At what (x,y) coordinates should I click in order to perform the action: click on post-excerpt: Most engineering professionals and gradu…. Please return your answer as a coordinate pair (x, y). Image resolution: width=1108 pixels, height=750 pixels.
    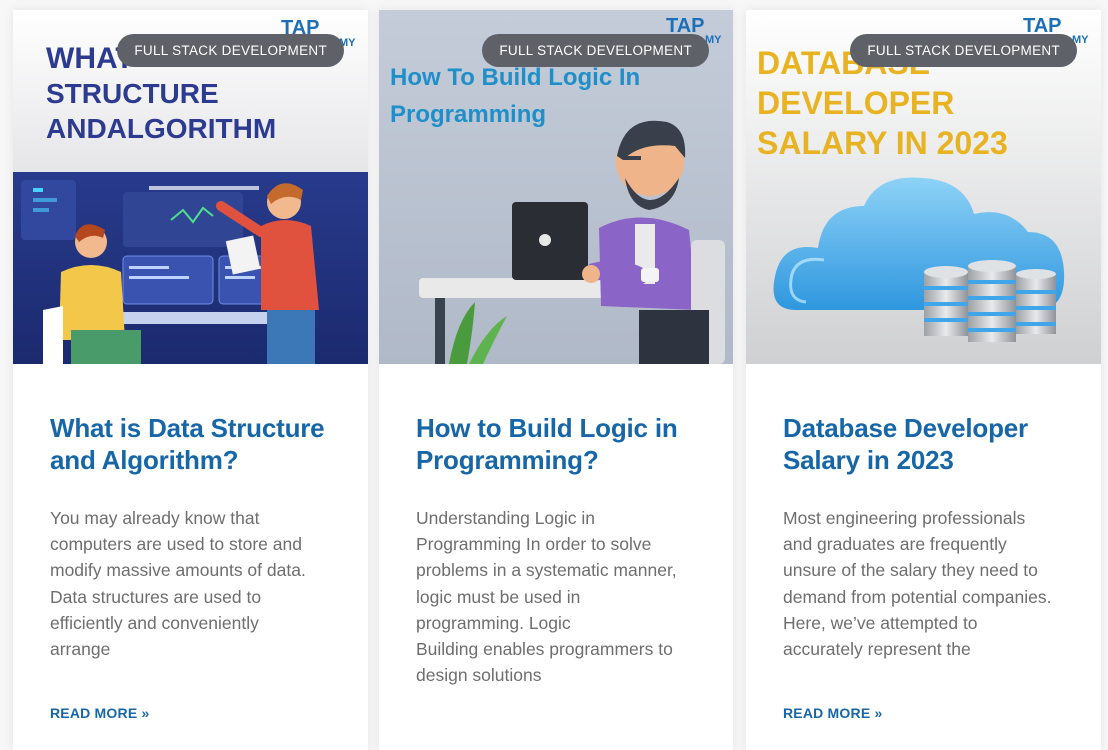
    Looking at the image, I should click on (917, 584).